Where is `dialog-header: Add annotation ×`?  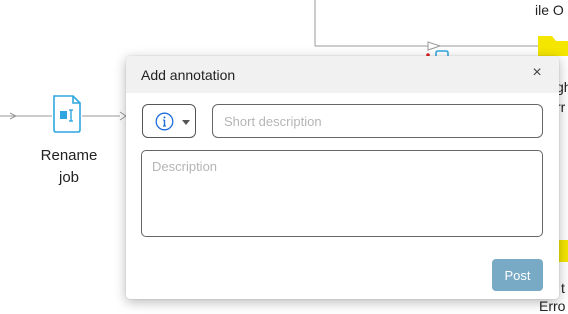 dialog-header: Add annotation × is located at coordinates (342, 74).